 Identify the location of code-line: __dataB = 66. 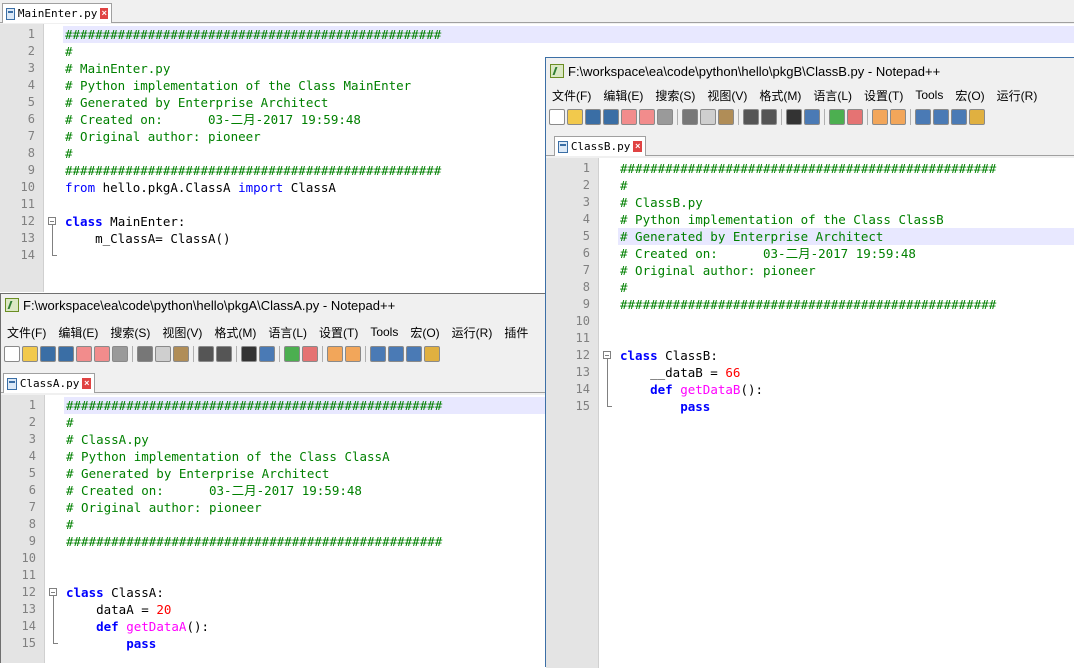
(680, 372).